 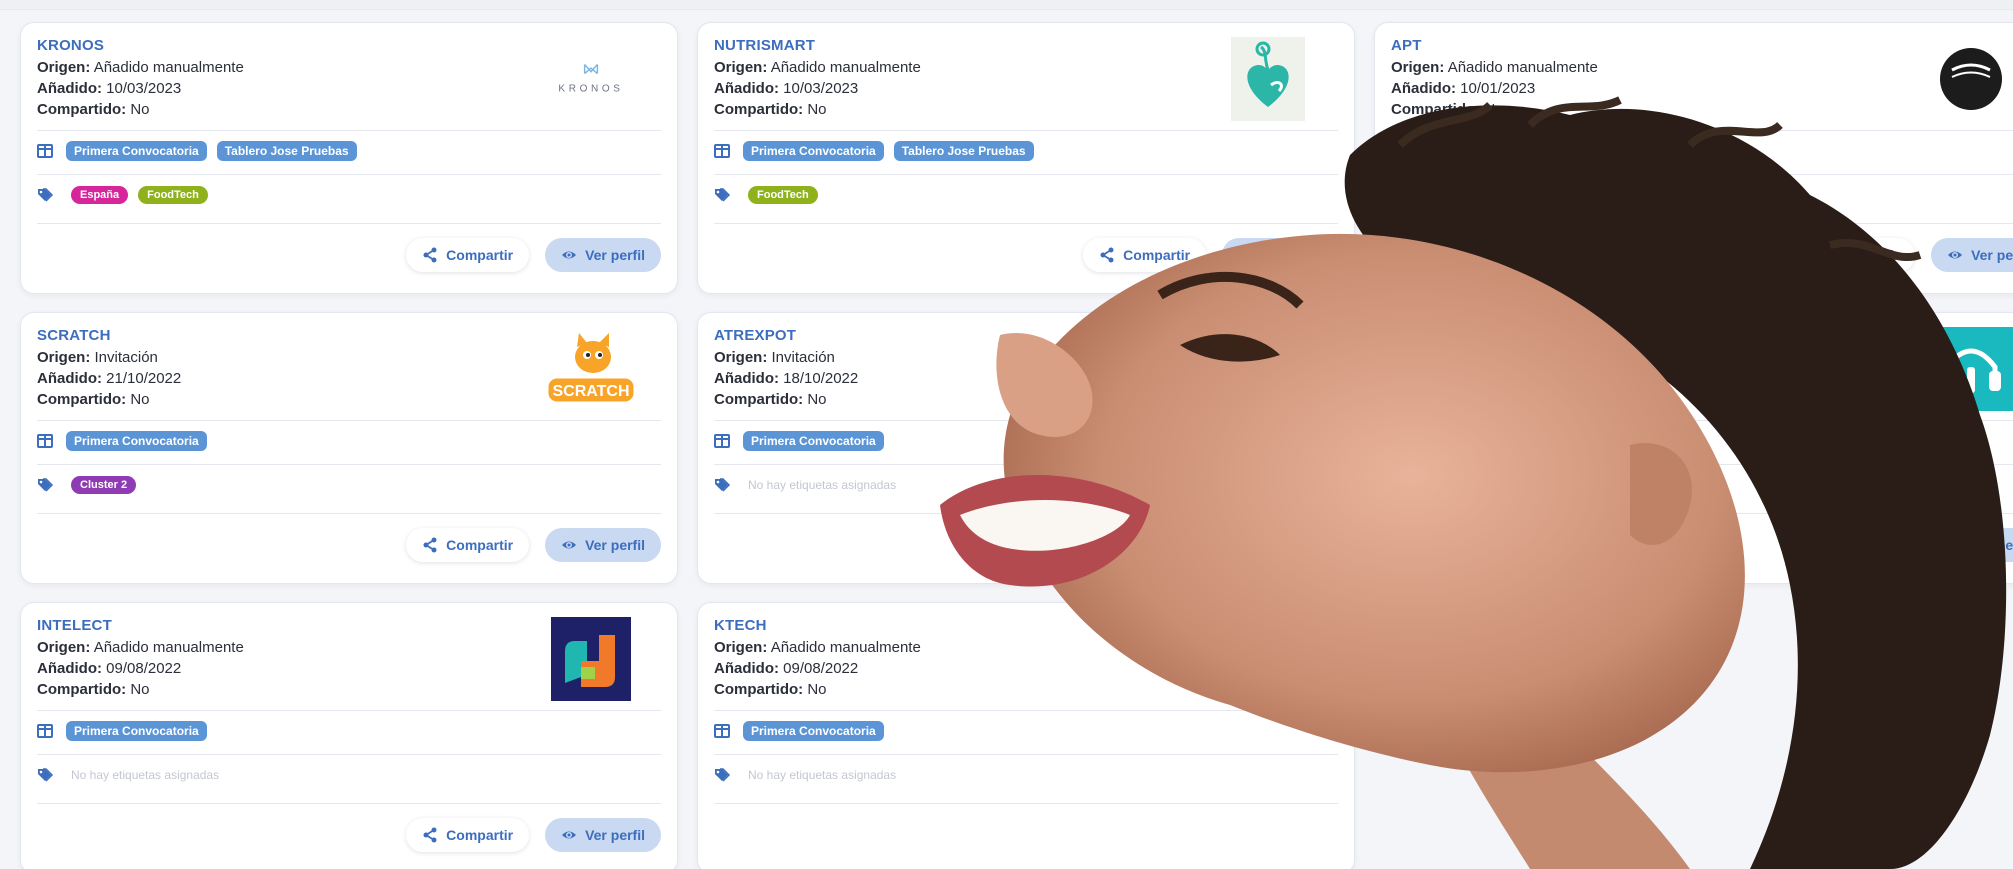 I want to click on origin-line: Origen: Invitación, so click(x=97, y=357).